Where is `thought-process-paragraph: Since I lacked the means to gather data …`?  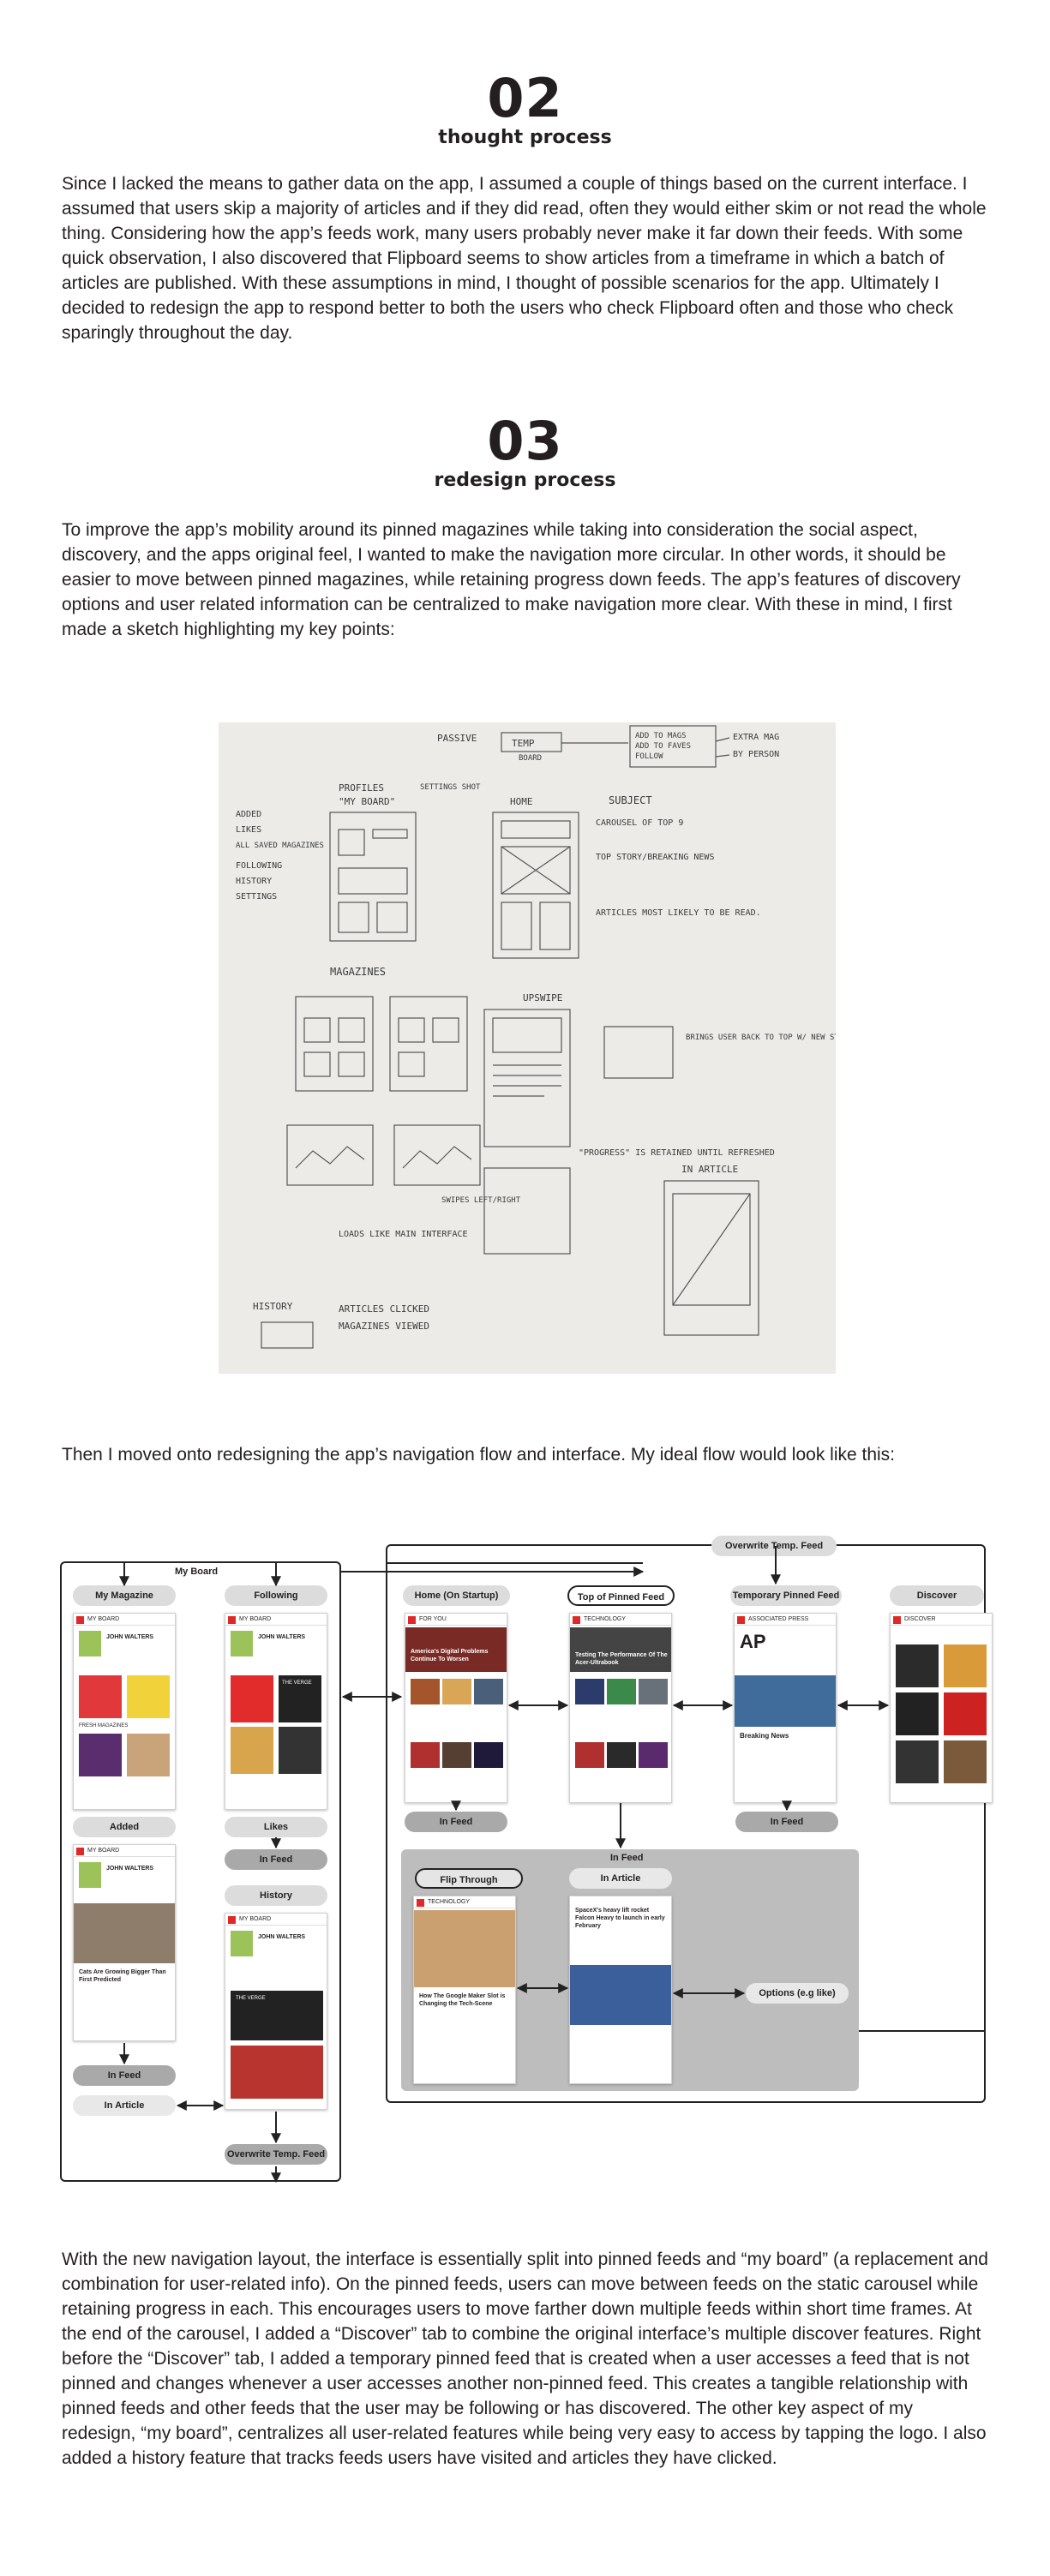 thought-process-paragraph: Since I lacked the means to gather data … is located at coordinates (524, 258).